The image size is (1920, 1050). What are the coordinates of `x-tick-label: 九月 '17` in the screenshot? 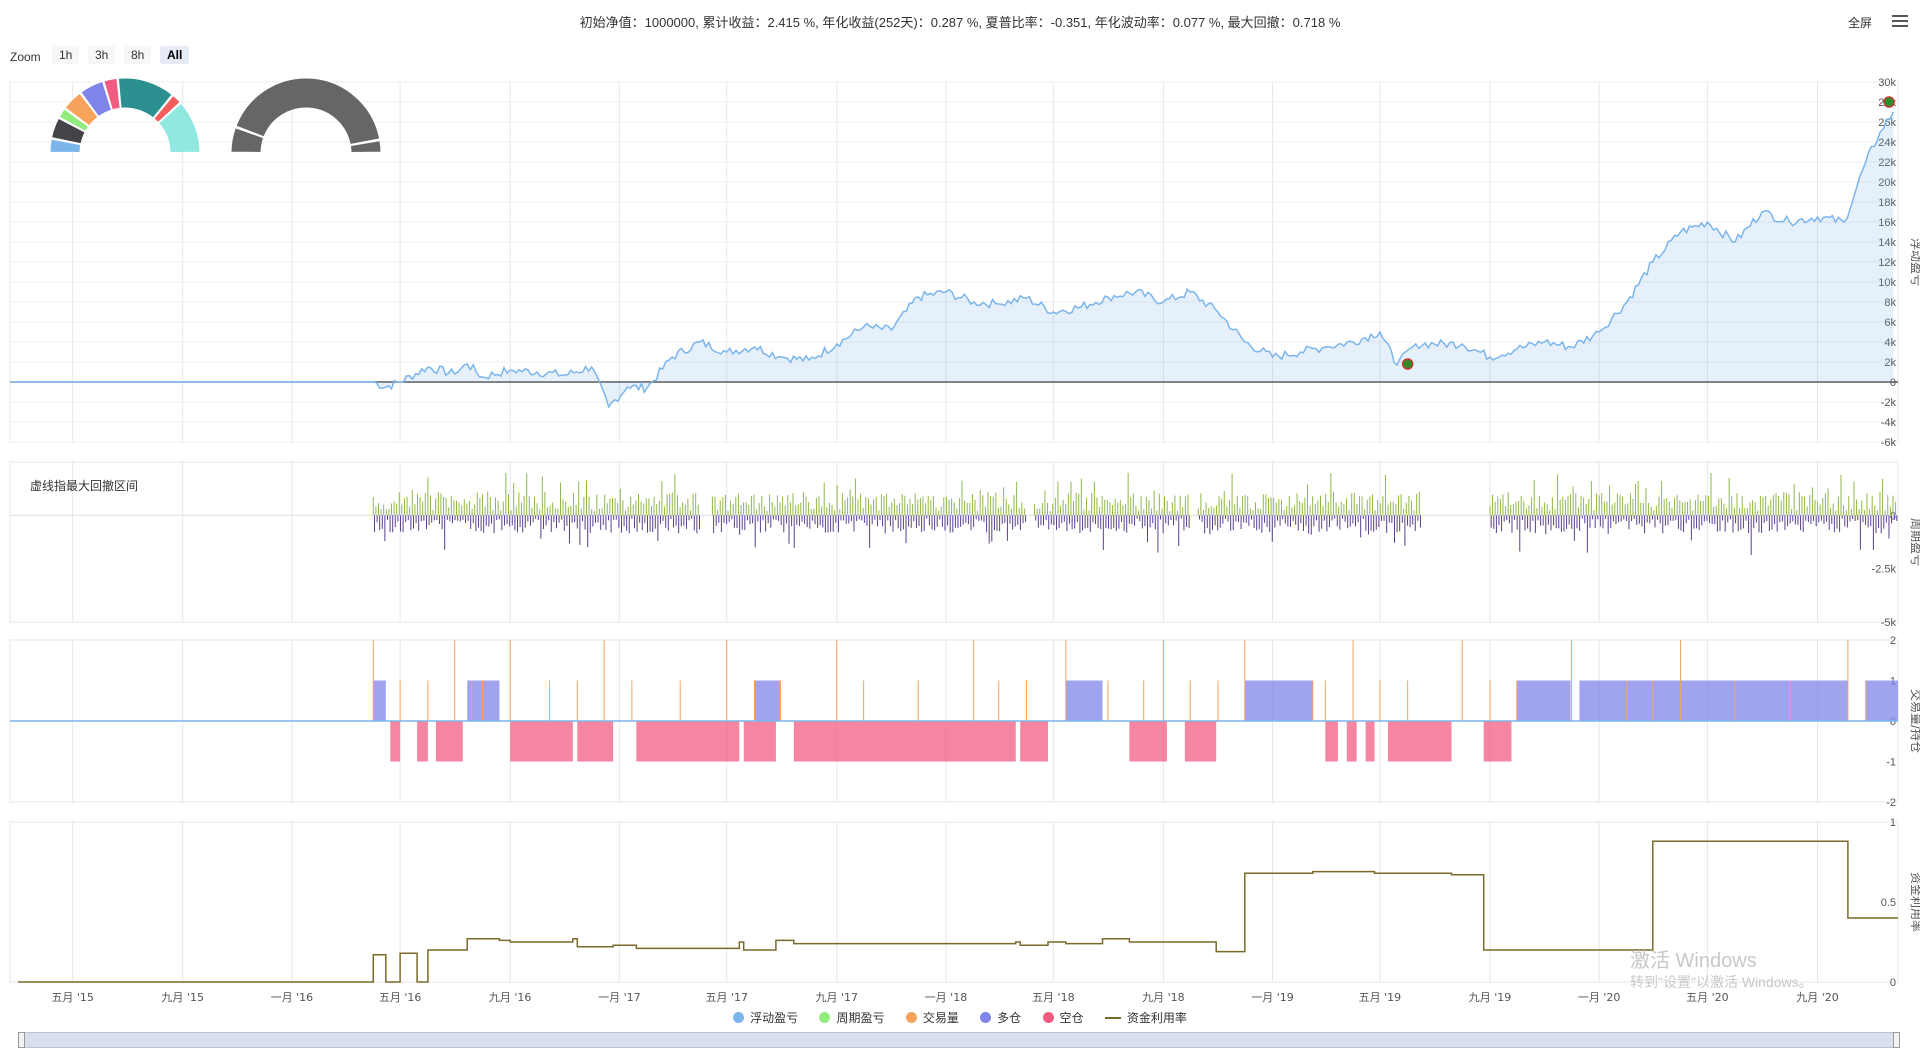 It's located at (837, 997).